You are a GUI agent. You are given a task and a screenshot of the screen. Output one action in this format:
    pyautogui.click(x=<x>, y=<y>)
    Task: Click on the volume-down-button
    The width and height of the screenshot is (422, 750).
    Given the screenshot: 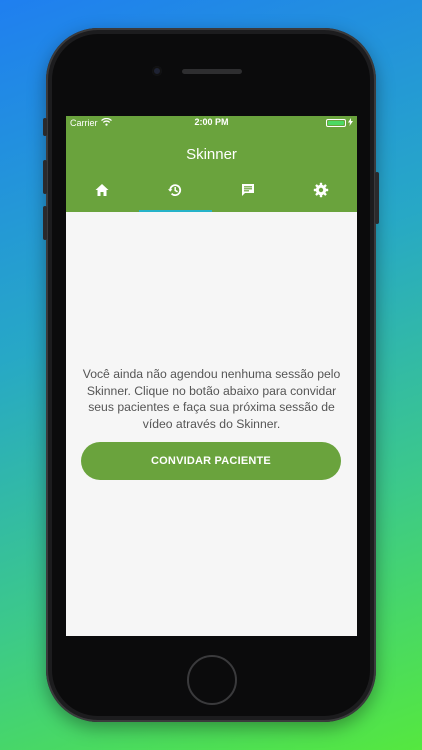 What is the action you would take?
    pyautogui.click(x=45, y=223)
    